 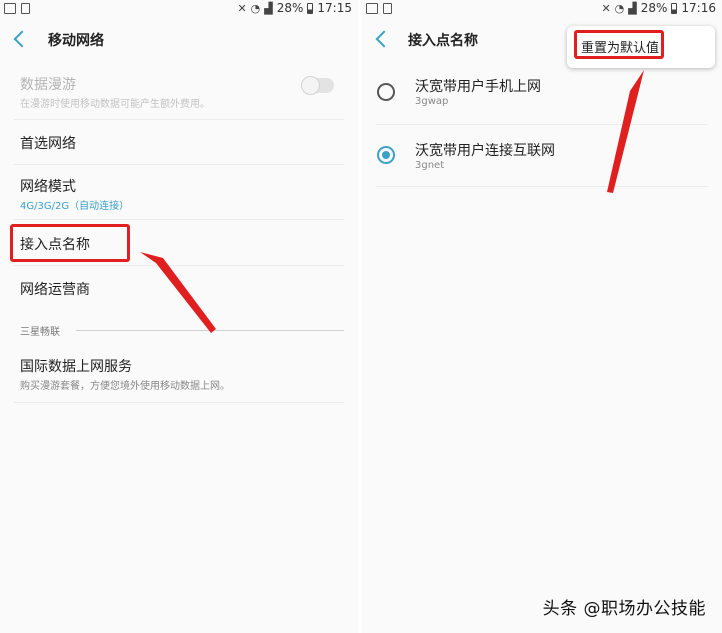 I want to click on watermark: 头条 @职场办公技能, so click(x=624, y=609).